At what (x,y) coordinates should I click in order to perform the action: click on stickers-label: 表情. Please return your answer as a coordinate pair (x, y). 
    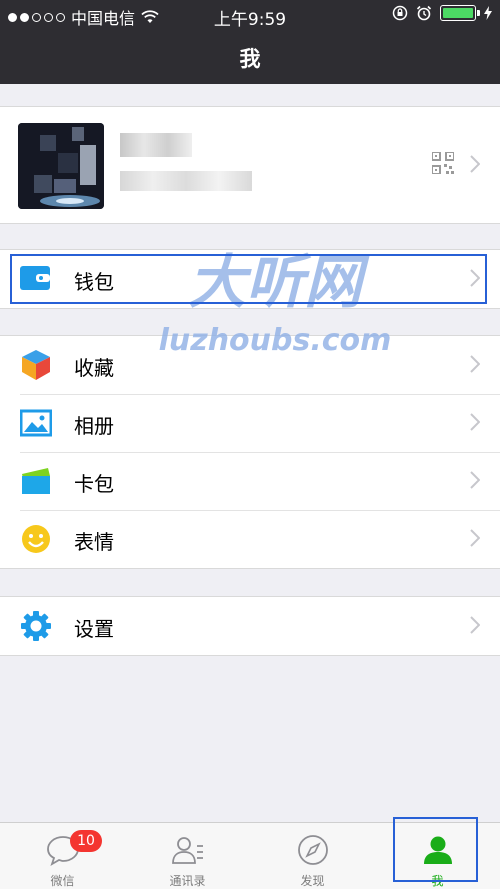
    Looking at the image, I should click on (94, 542).